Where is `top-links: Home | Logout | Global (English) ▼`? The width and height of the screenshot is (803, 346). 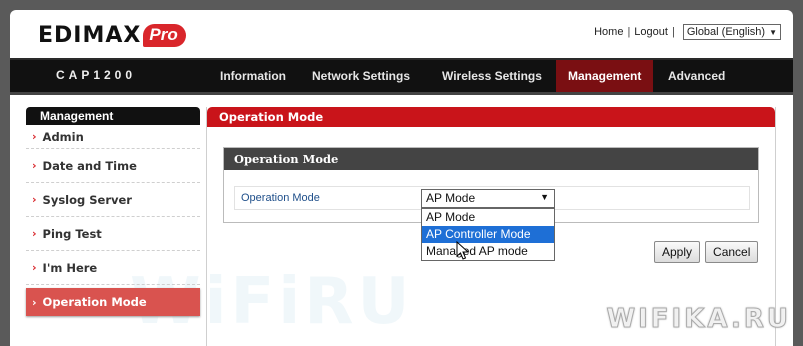
top-links: Home | Logout | Global (English) ▼ is located at coordinates (687, 32).